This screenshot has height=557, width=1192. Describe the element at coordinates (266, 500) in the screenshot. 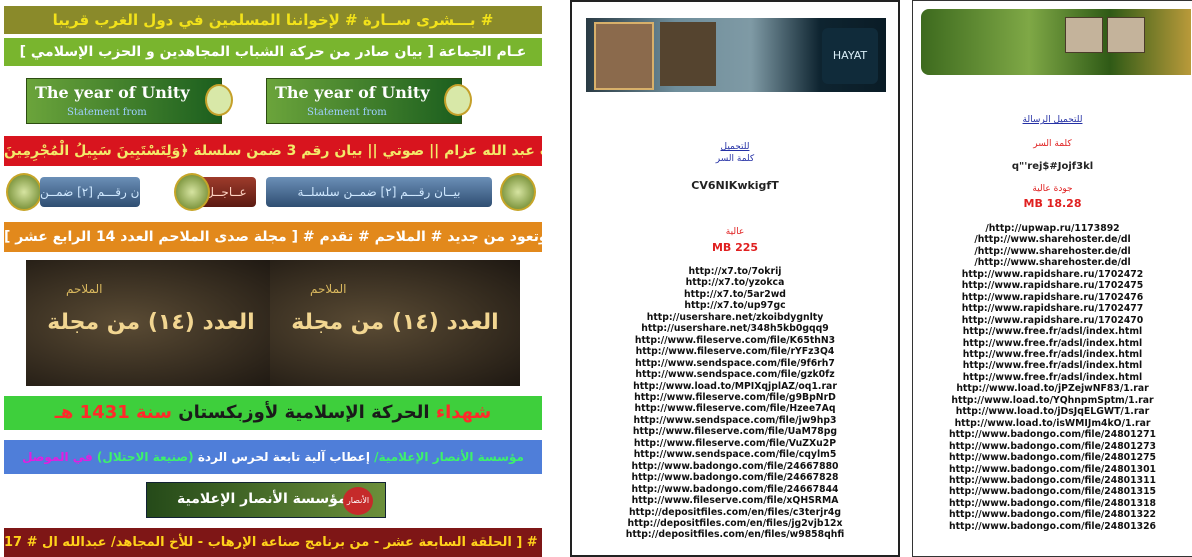

I see `ansar-media-logo: مؤسسة الأنصار الإعلامية الأنصار` at that location.